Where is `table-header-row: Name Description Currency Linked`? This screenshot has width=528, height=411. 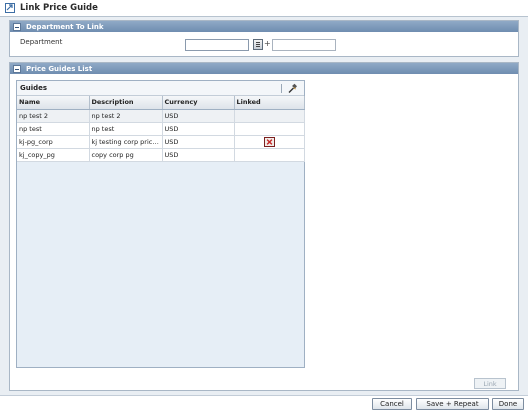 table-header-row: Name Description Currency Linked is located at coordinates (161, 103).